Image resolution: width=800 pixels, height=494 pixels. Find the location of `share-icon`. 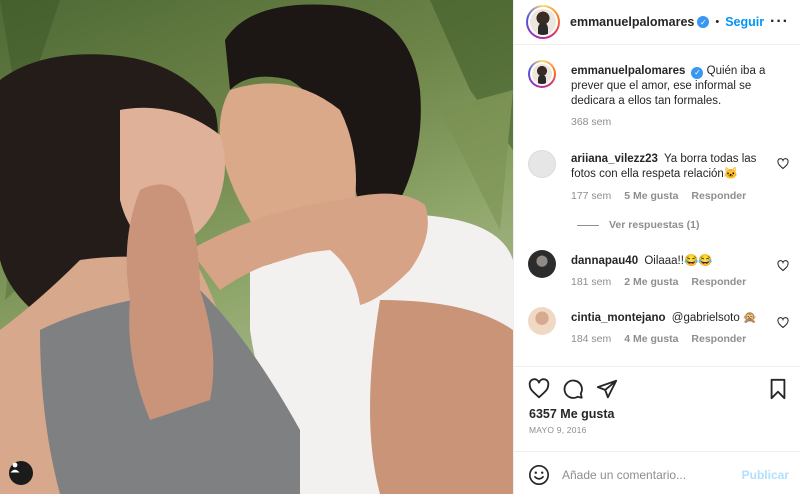

share-icon is located at coordinates (607, 389).